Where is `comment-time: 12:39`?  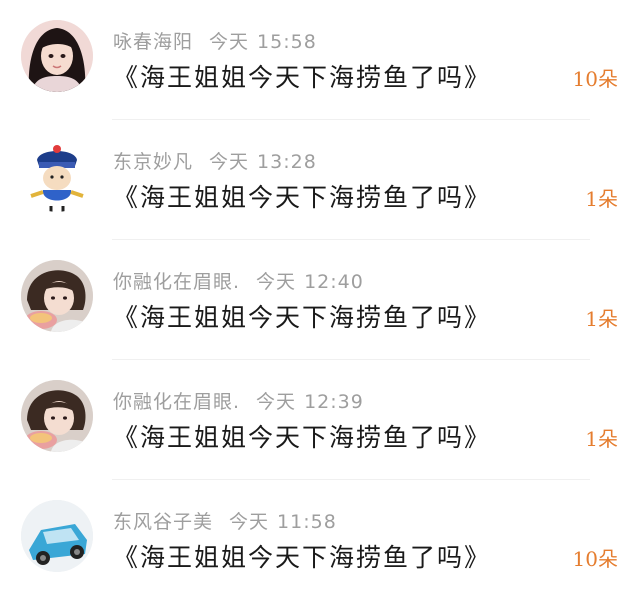
comment-time: 12:39 is located at coordinates (334, 402).